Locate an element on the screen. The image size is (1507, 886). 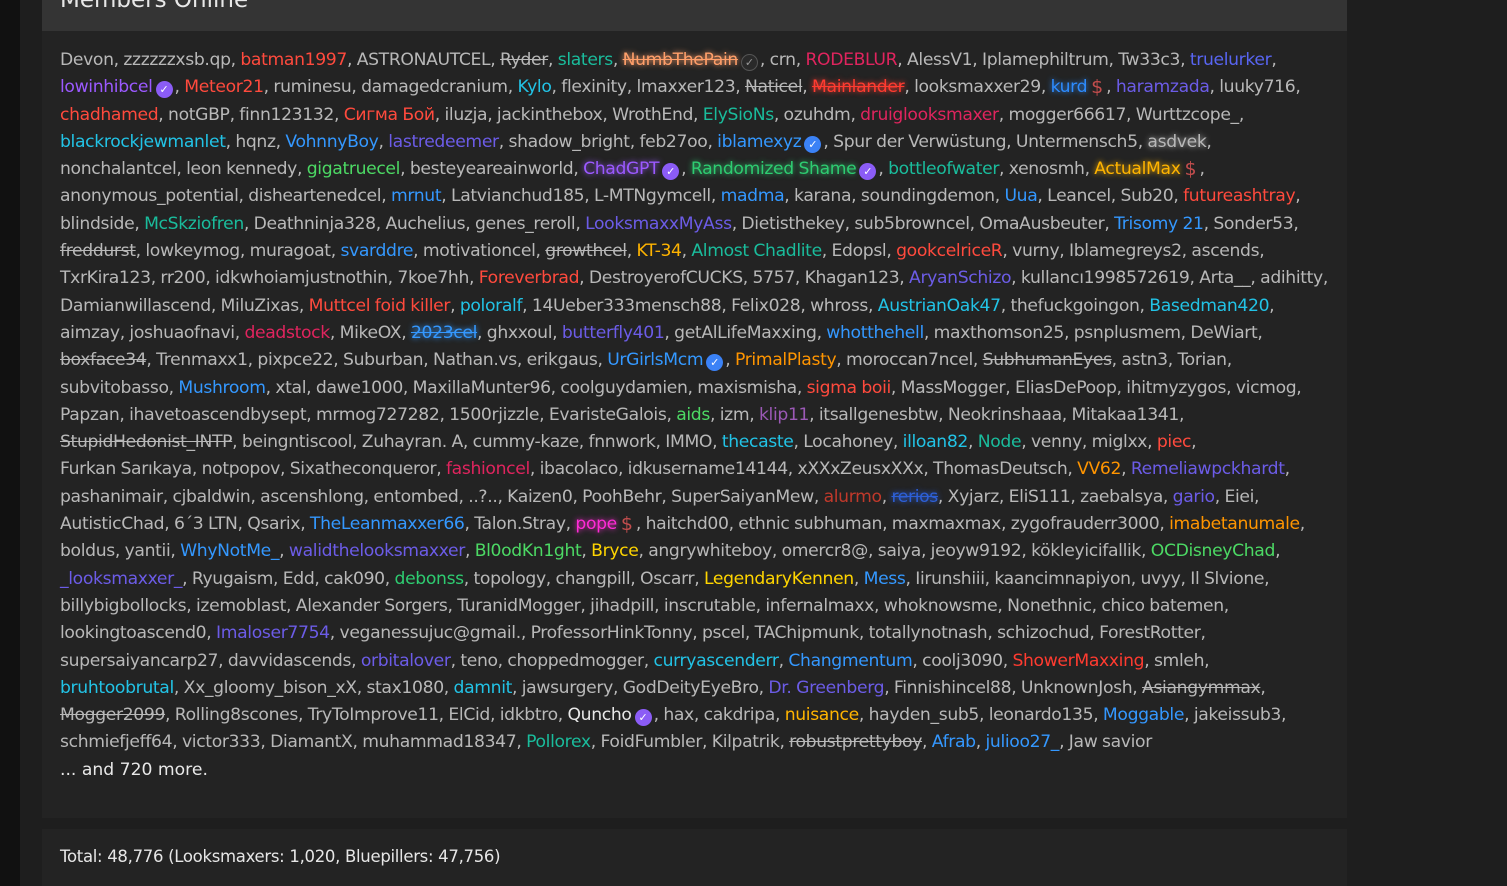
member-link: Latvianchud185 is located at coordinates (518, 196).